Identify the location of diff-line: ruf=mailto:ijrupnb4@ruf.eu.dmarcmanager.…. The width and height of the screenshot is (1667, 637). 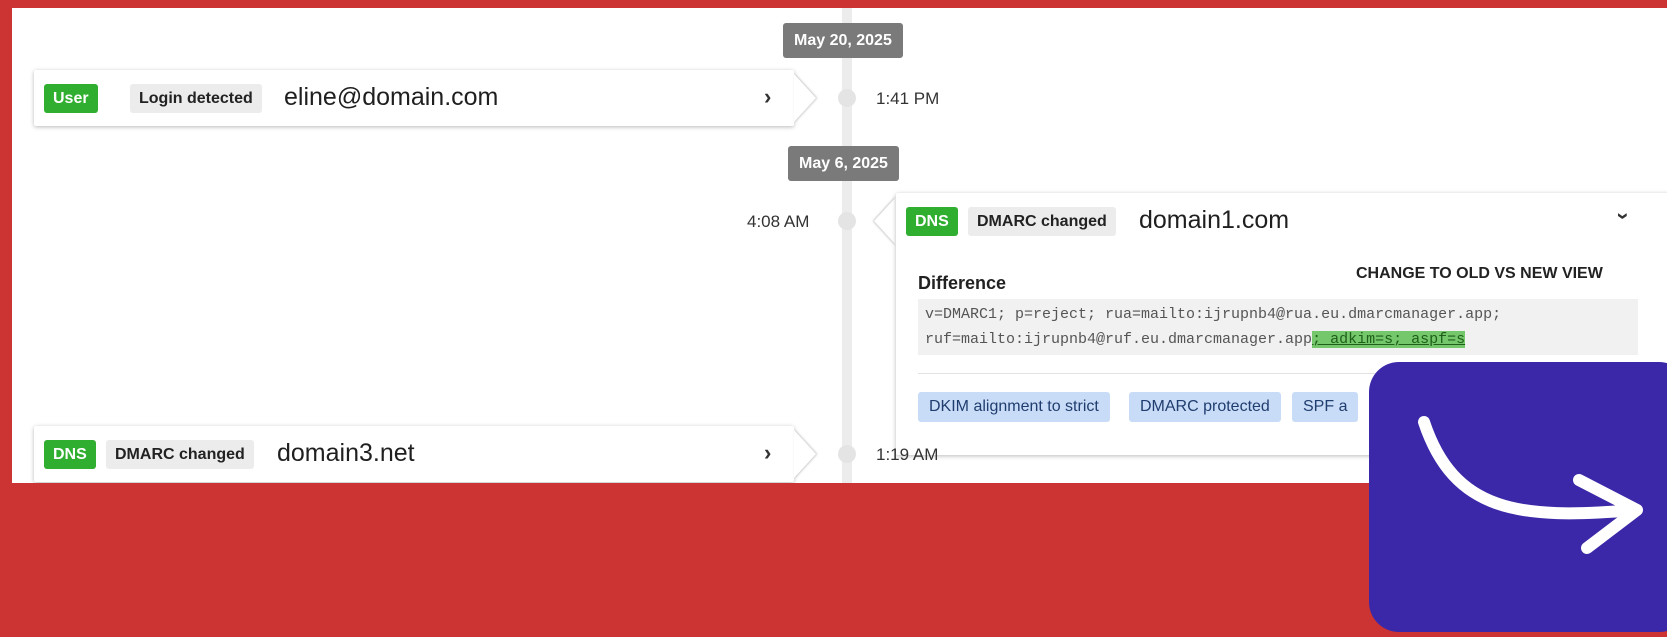
(1278, 339).